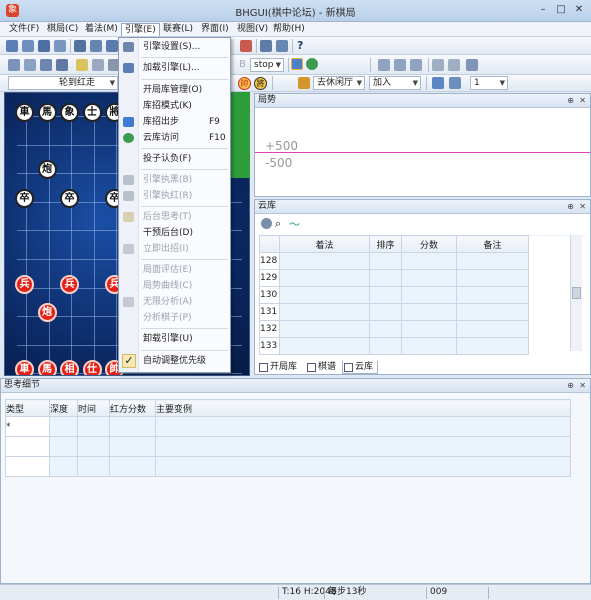 This screenshot has width=591, height=600. What do you see at coordinates (395, 83) in the screenshot?
I see `join-combo: 加入 ▼` at bounding box center [395, 83].